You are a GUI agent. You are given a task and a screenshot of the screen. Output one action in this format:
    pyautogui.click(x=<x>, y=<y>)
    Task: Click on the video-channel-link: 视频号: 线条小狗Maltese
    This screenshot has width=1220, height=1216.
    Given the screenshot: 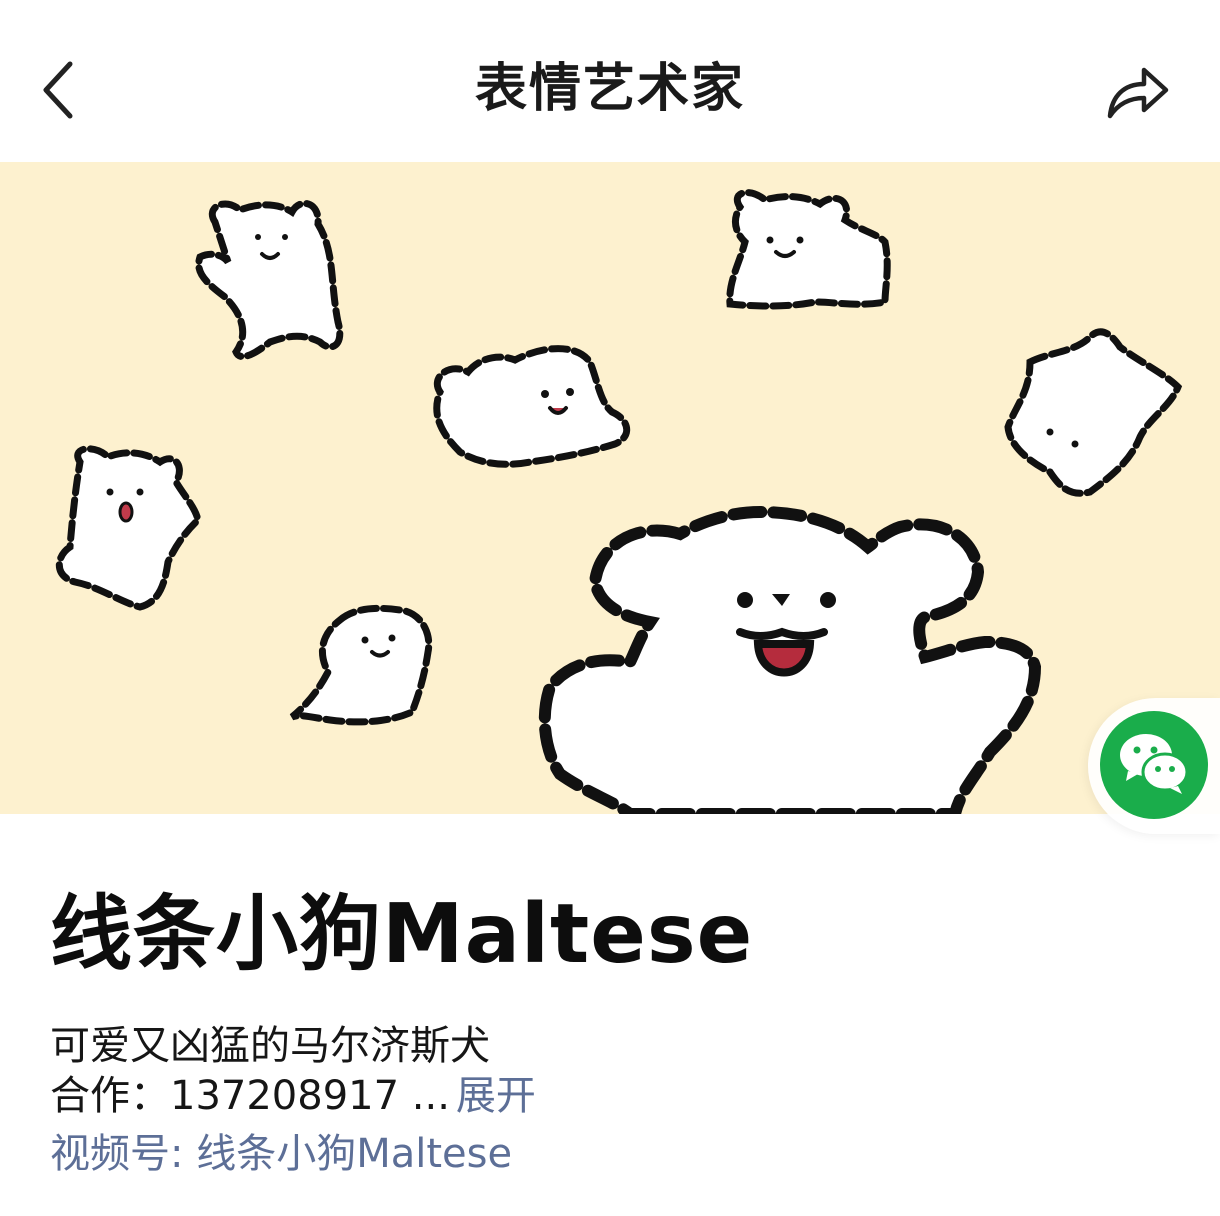 What is the action you would take?
    pyautogui.click(x=281, y=1154)
    